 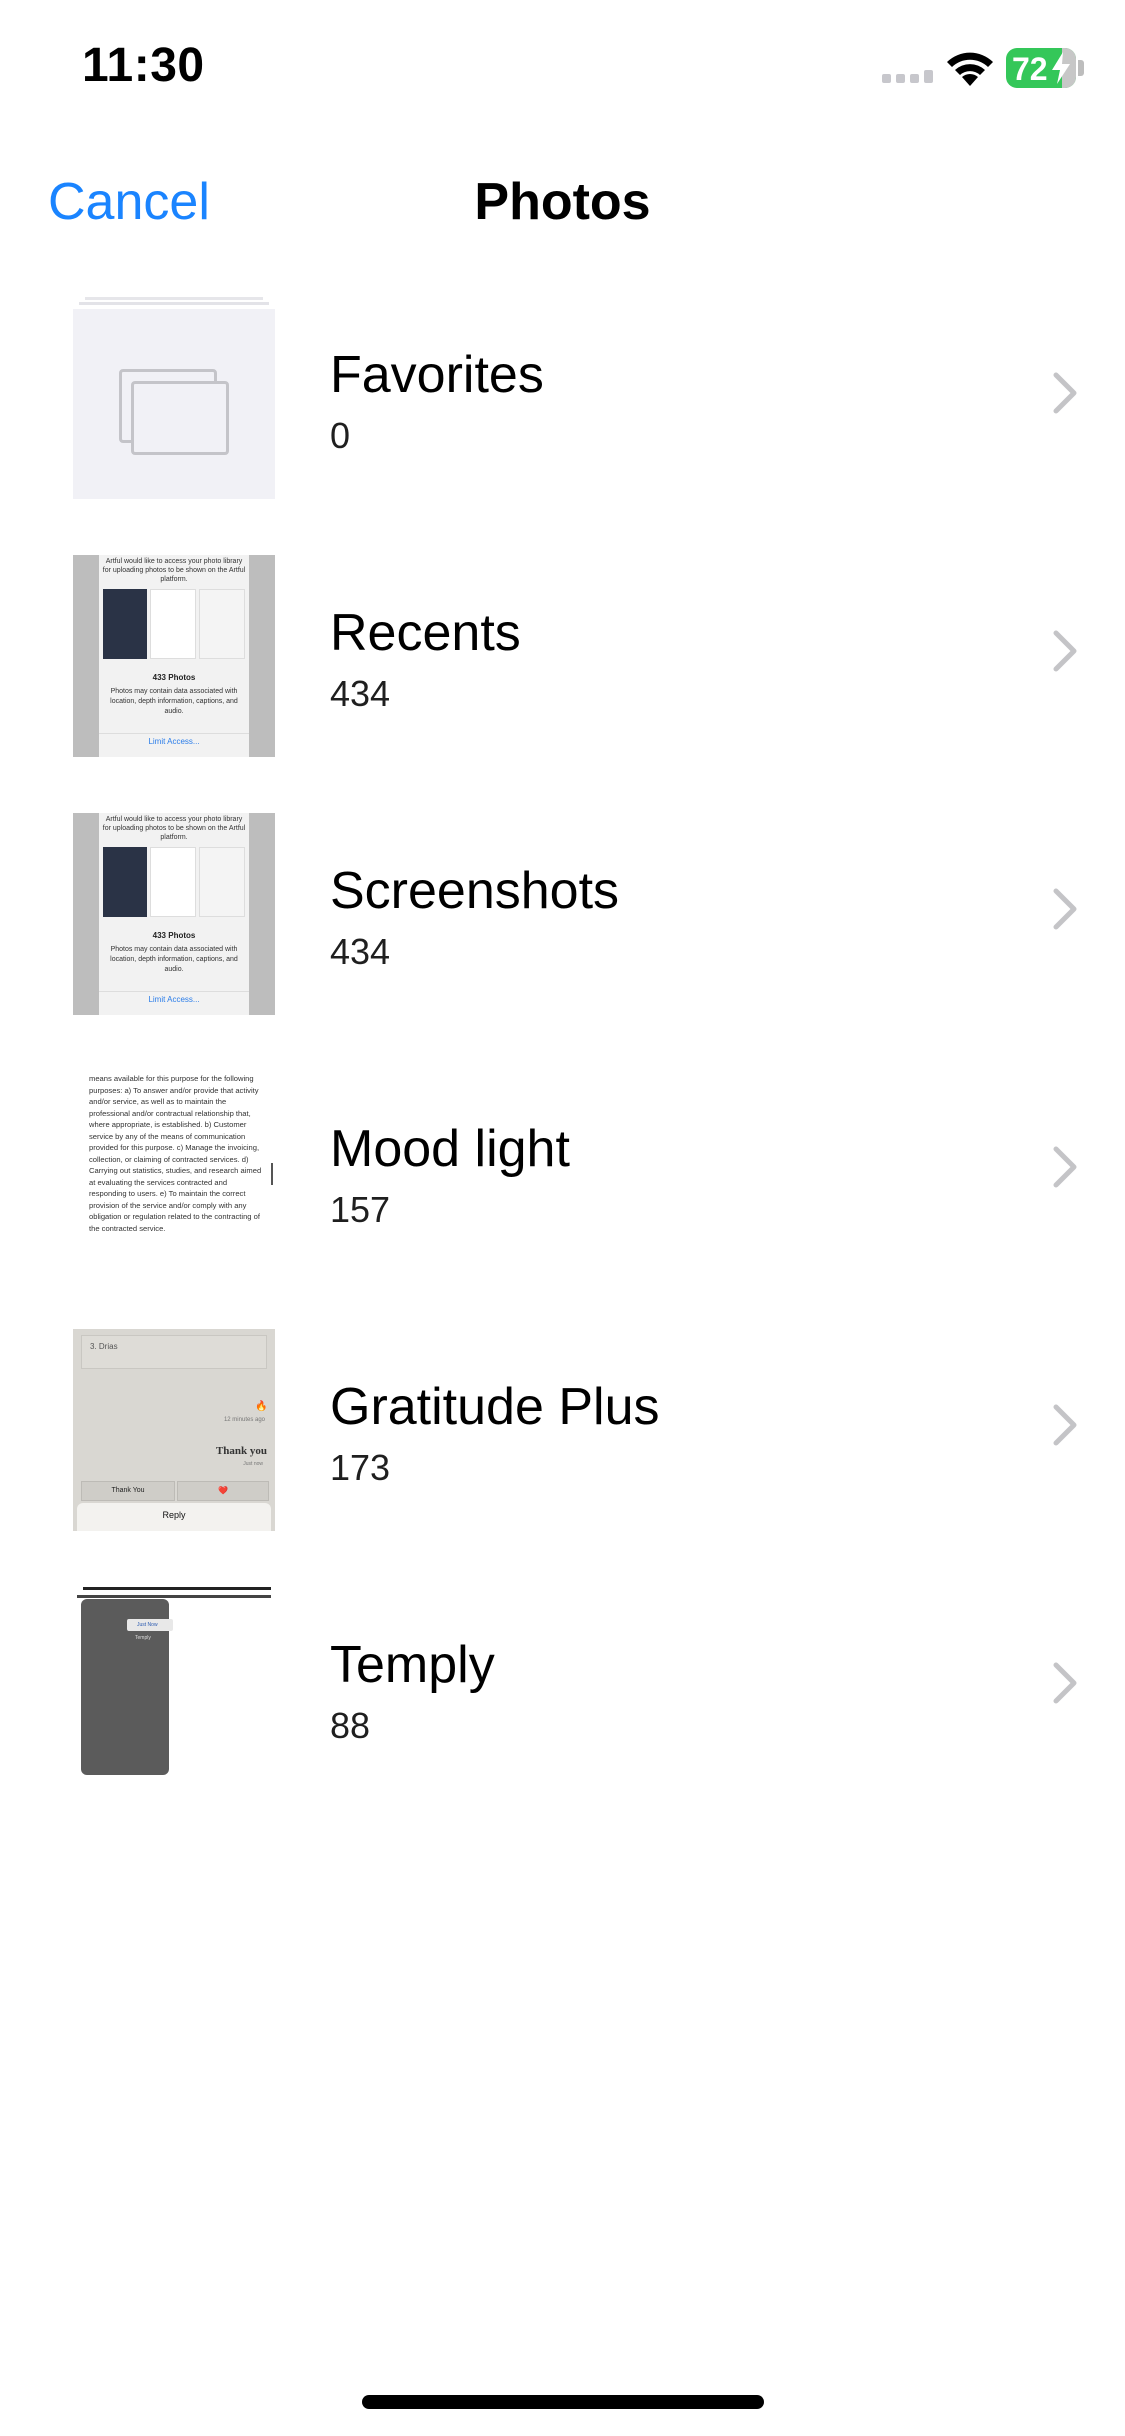 I want to click on thumbnail-text: Reply, so click(x=174, y=1517).